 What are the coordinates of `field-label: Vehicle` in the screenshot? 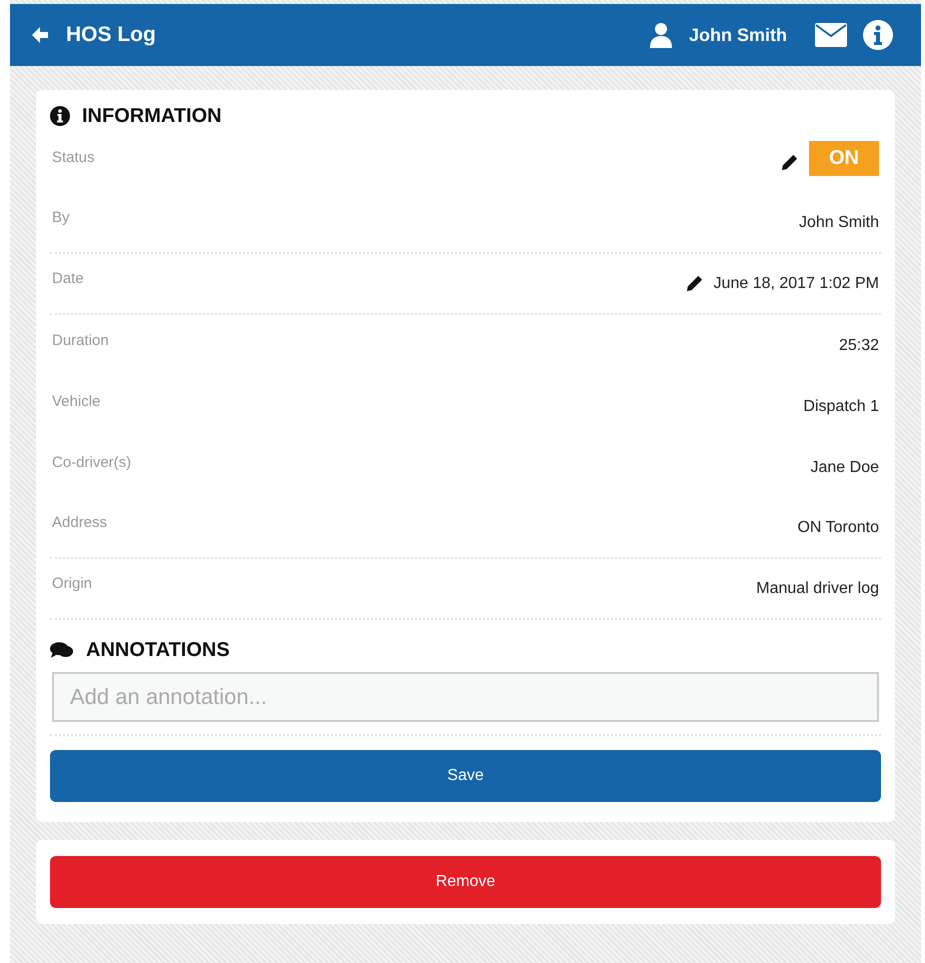 It's located at (76, 401).